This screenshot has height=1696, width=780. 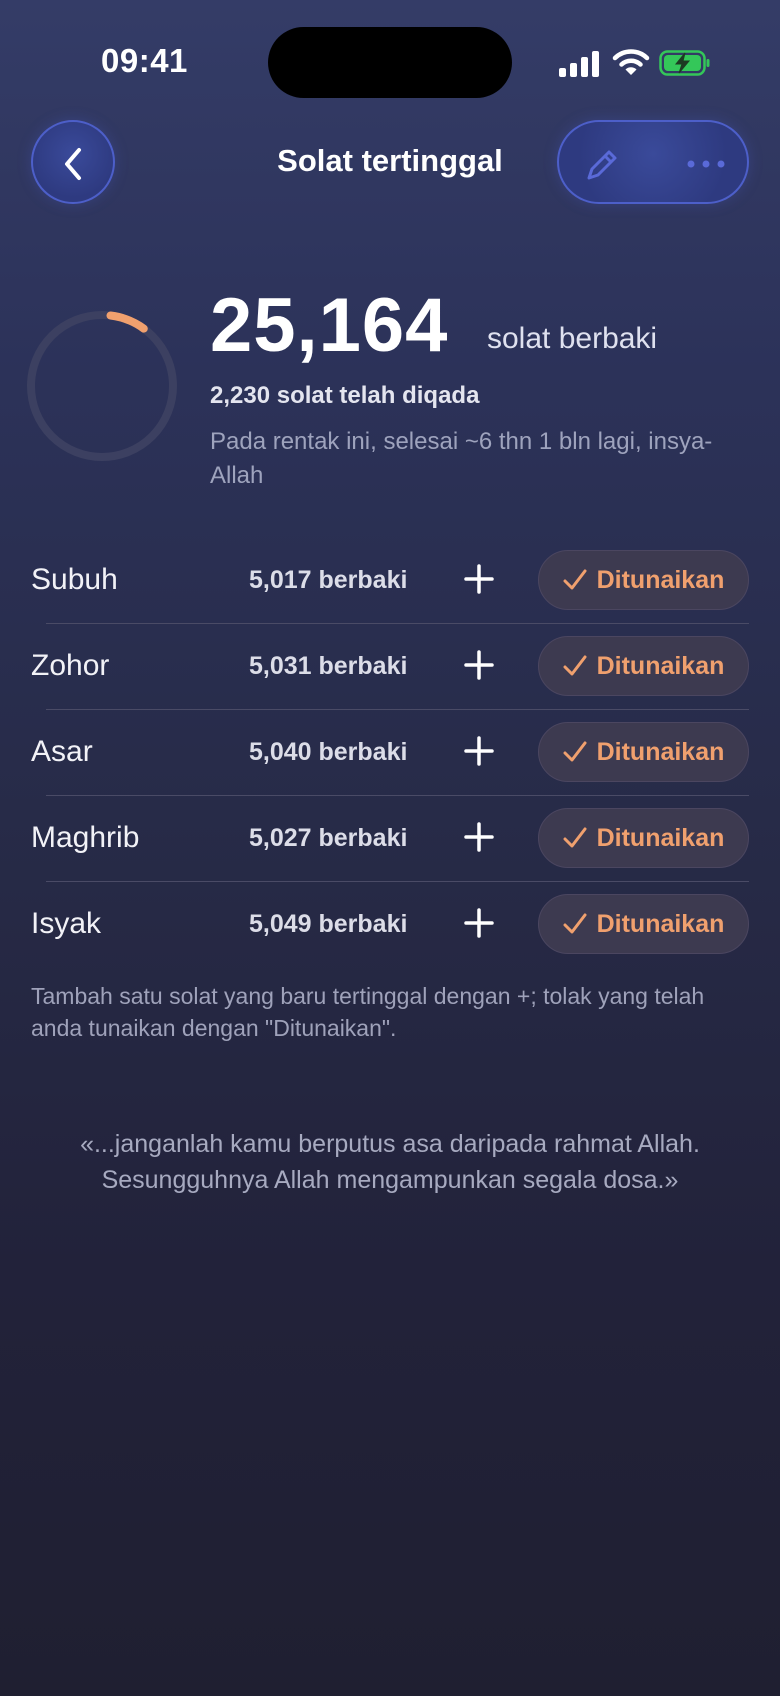 I want to click on battery-charging-icon, so click(x=684, y=63).